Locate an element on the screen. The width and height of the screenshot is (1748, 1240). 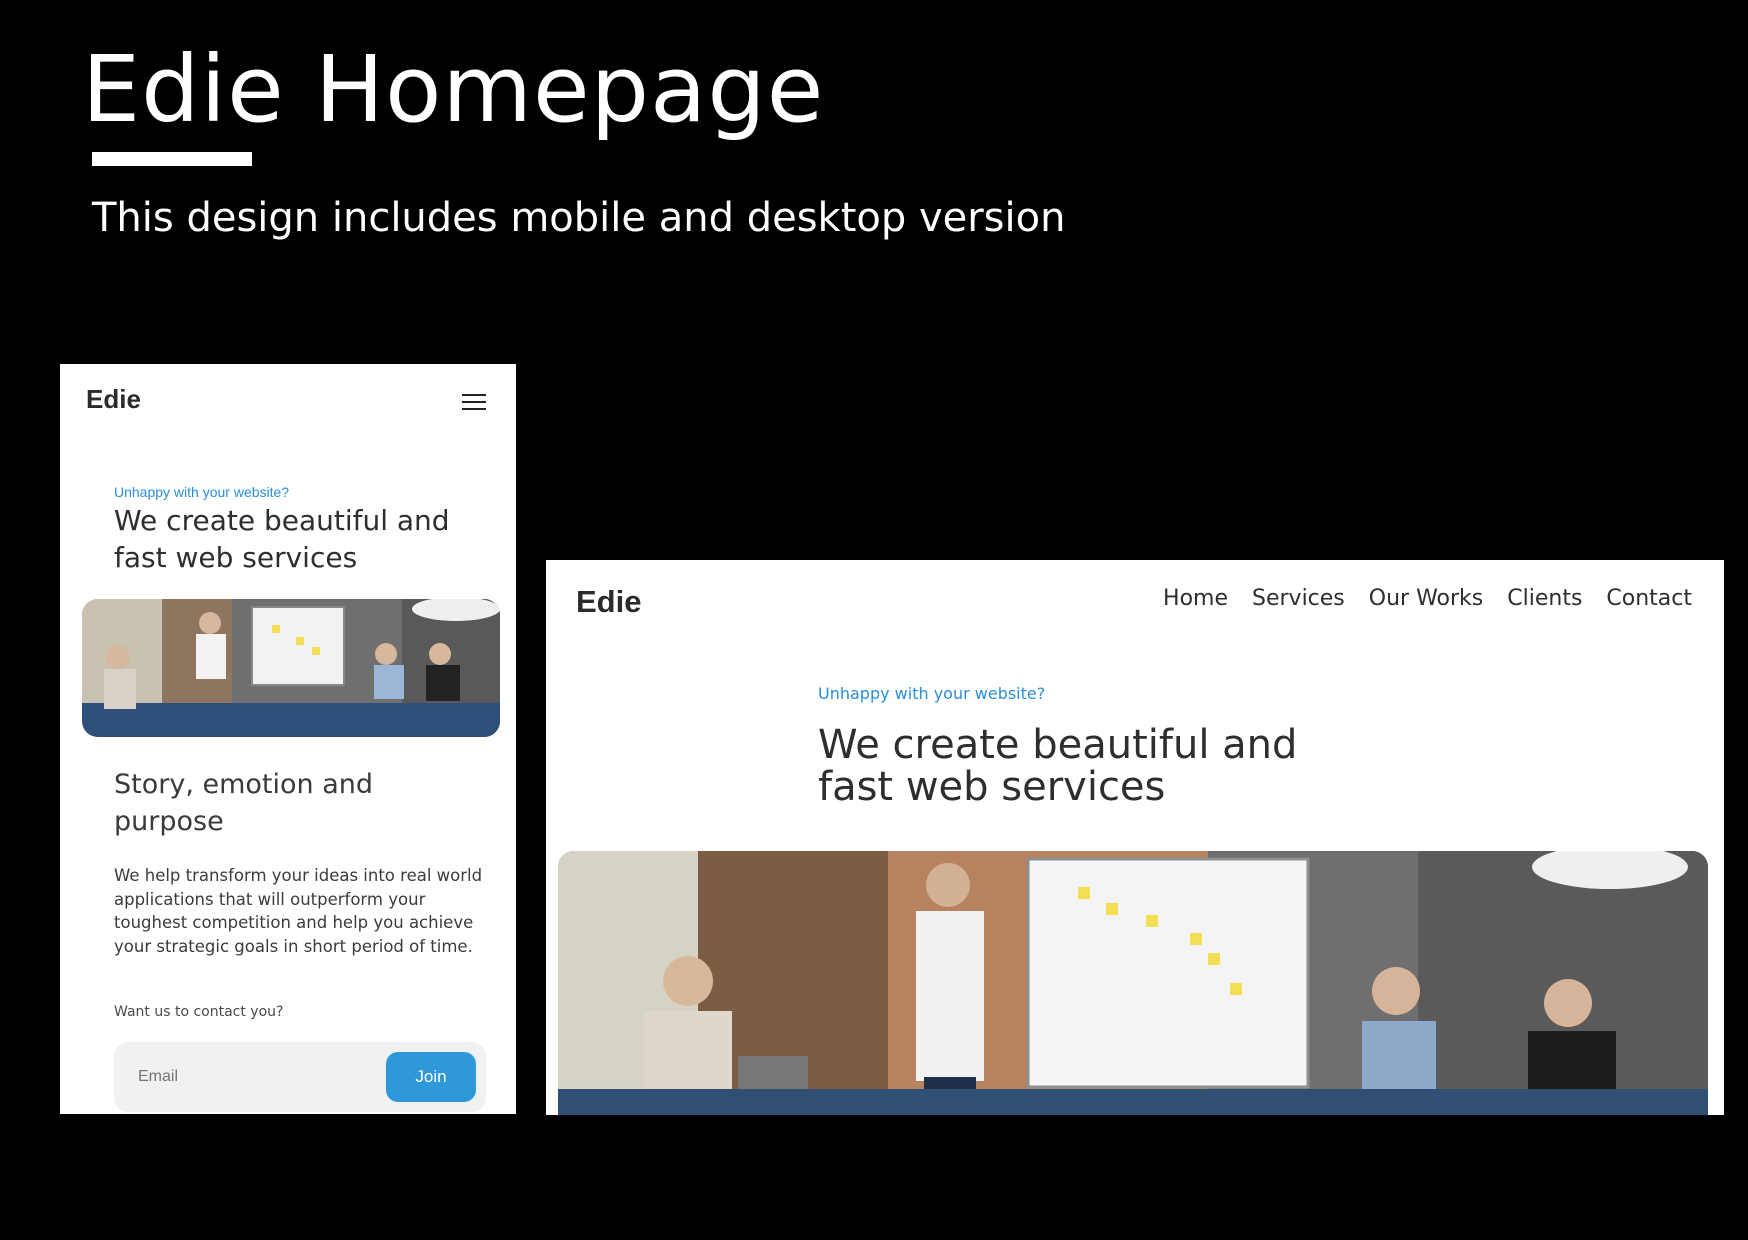
mobile-eyebrow: Unhappy with your website? is located at coordinates (202, 492).